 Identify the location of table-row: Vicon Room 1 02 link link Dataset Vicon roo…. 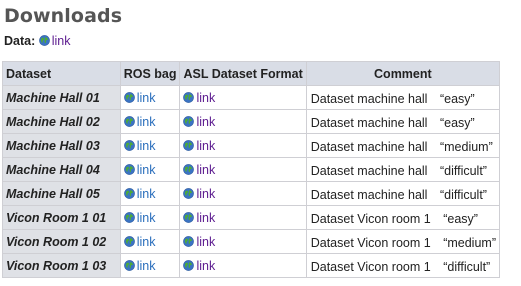
(251, 241).